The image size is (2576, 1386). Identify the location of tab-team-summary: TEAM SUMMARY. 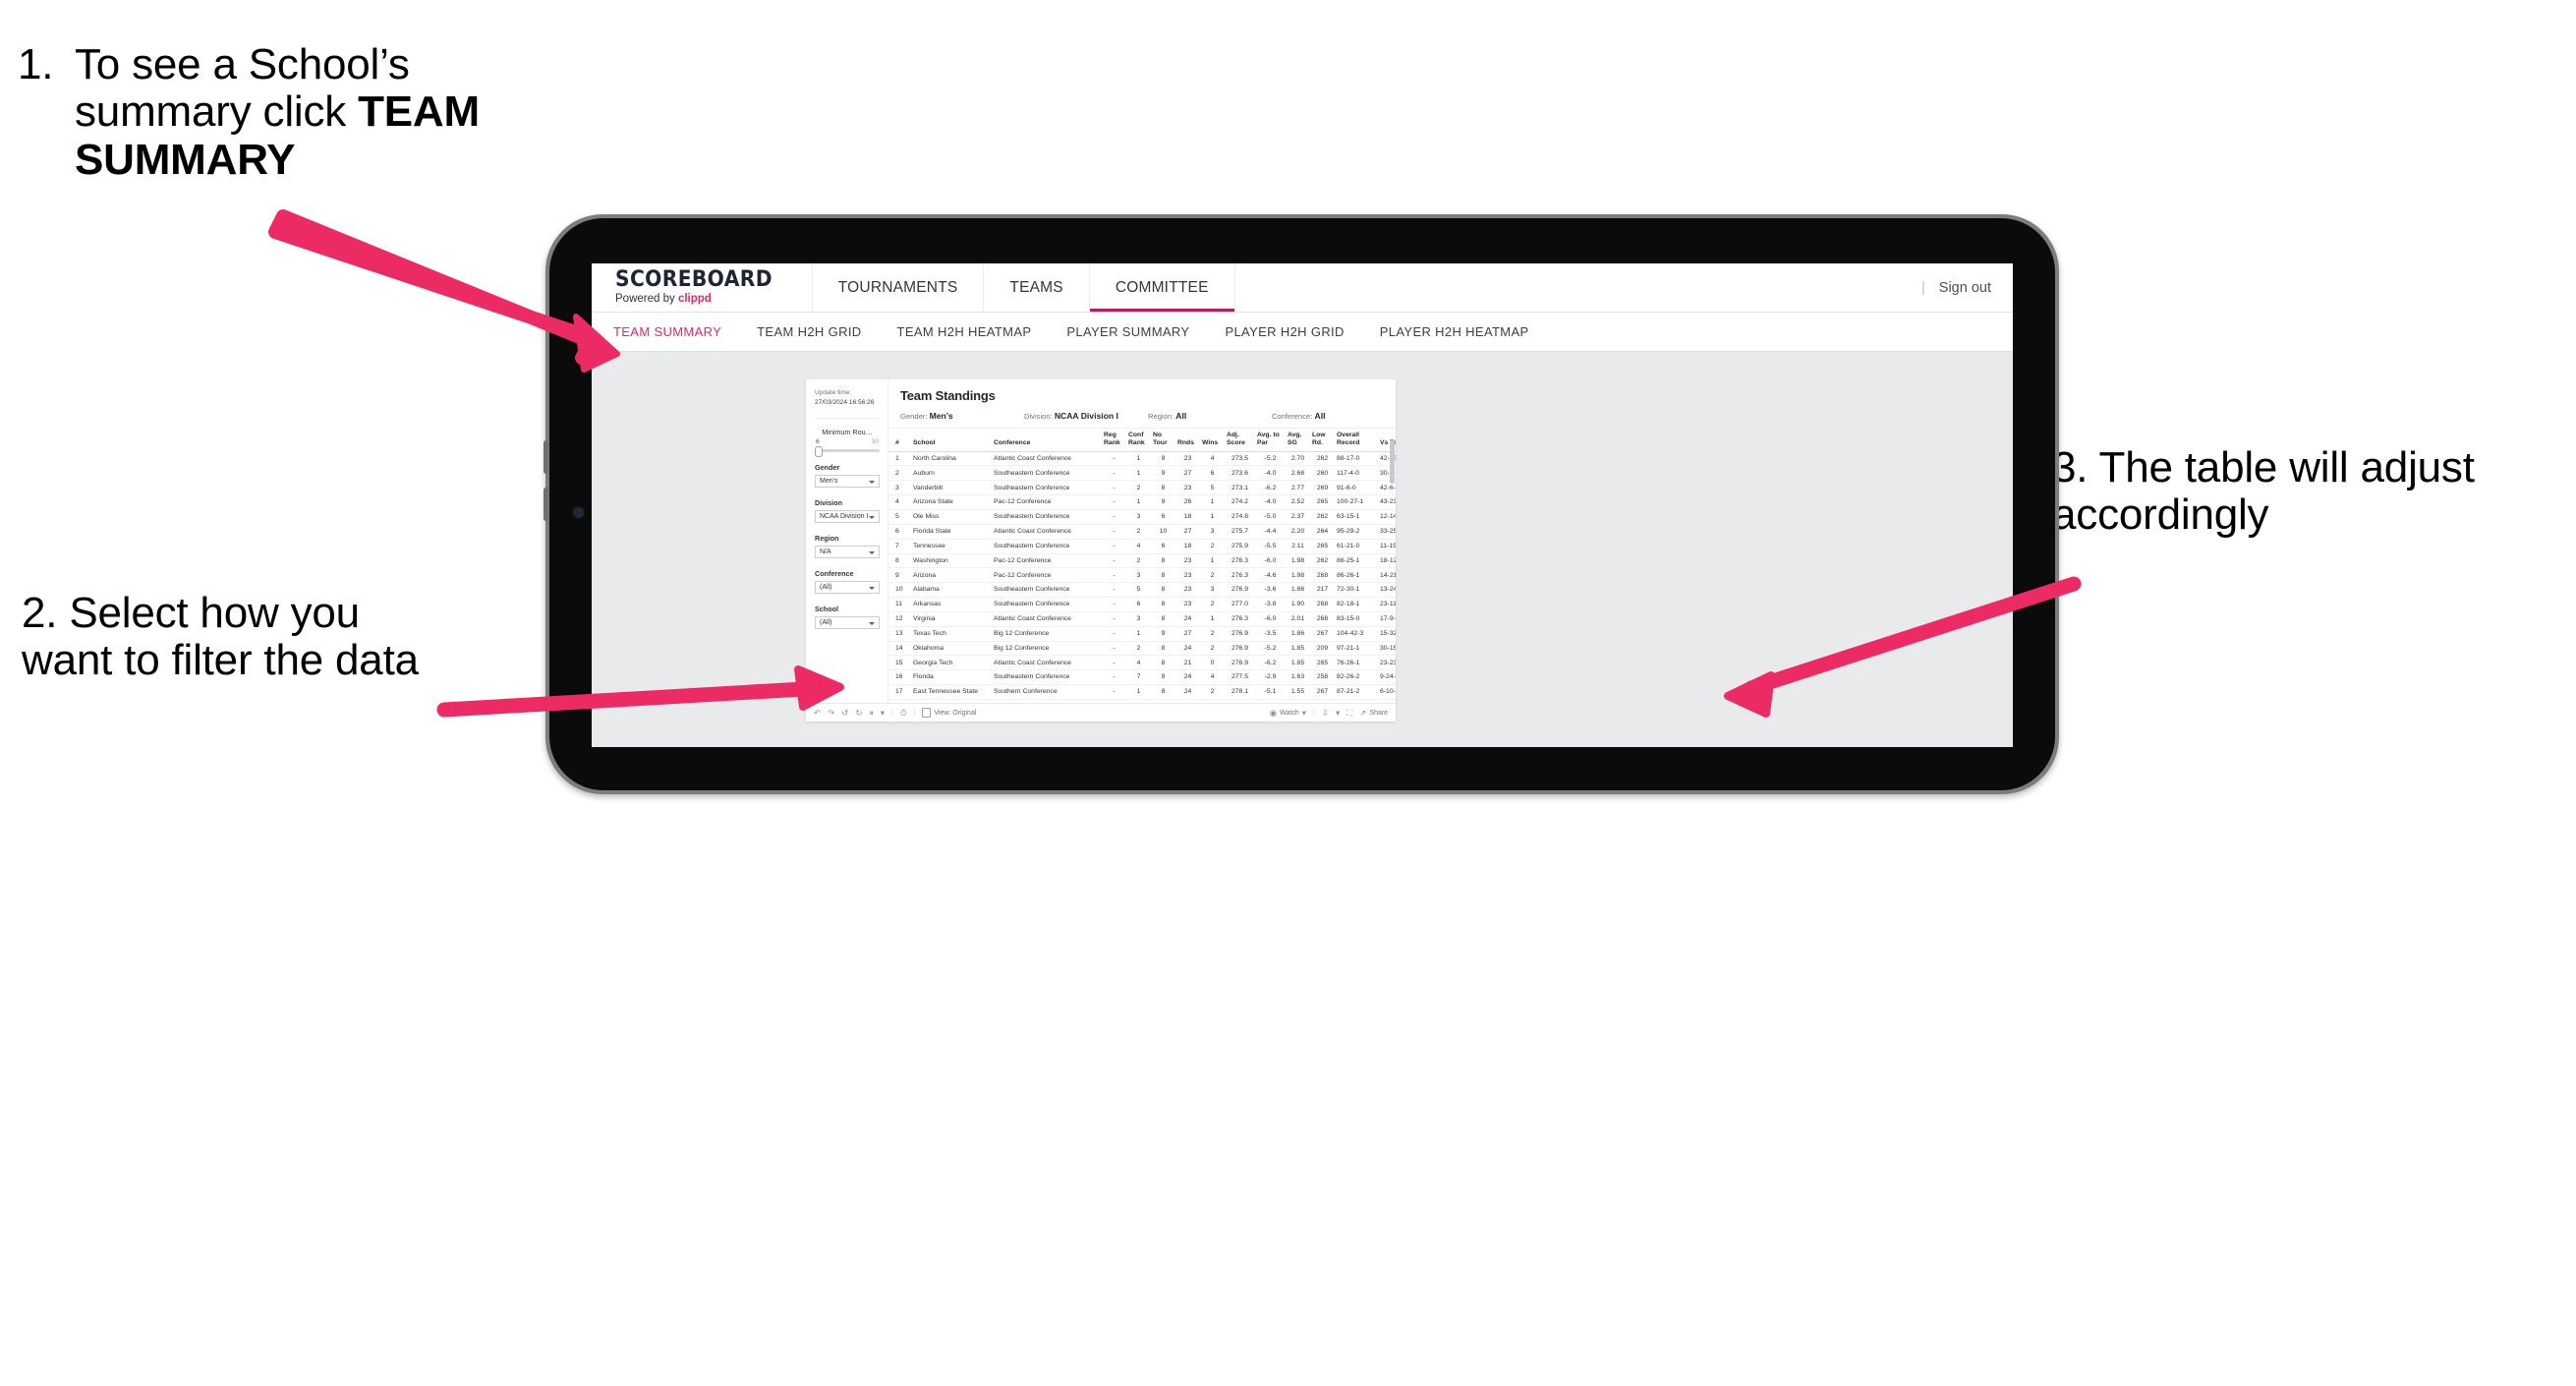
(676, 331).